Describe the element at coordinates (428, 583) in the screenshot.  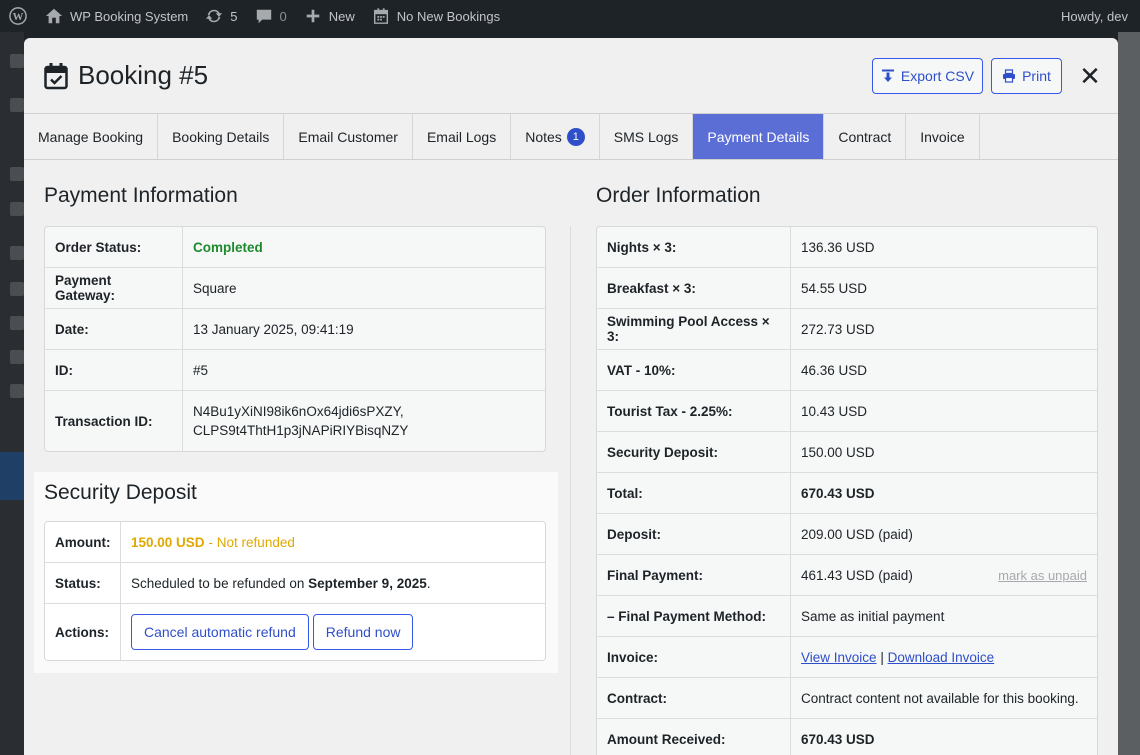
I see `deposit-status-end: .` at that location.